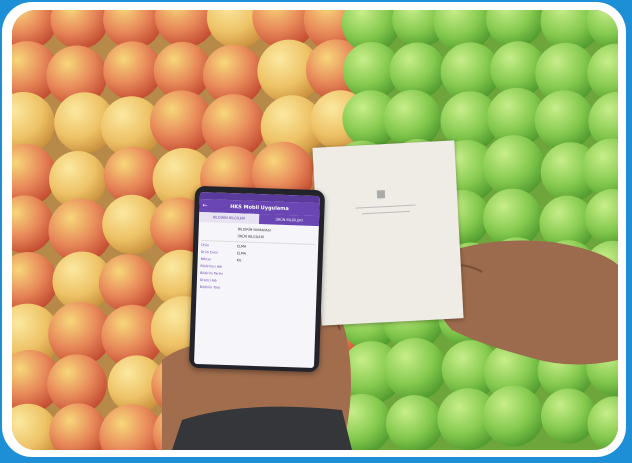 The width and height of the screenshot is (632, 463). What do you see at coordinates (208, 205) in the screenshot?
I see `back-arrow-icon: ←` at bounding box center [208, 205].